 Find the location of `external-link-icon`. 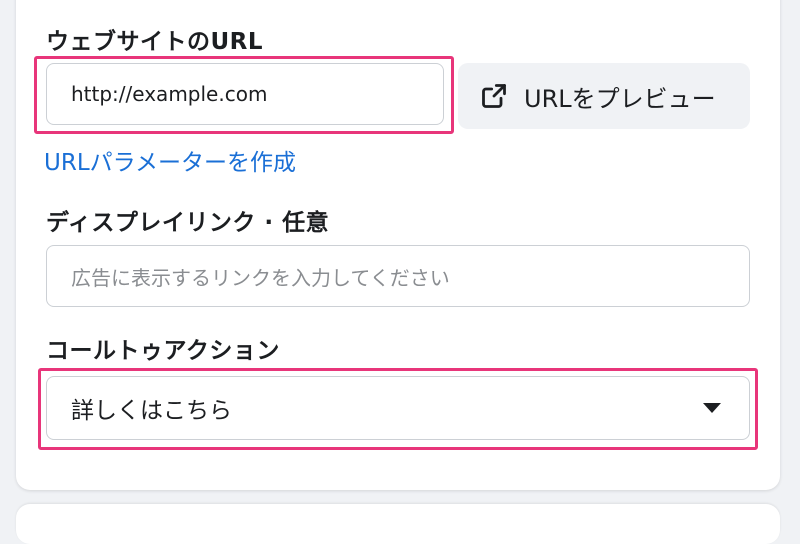

external-link-icon is located at coordinates (496, 96).